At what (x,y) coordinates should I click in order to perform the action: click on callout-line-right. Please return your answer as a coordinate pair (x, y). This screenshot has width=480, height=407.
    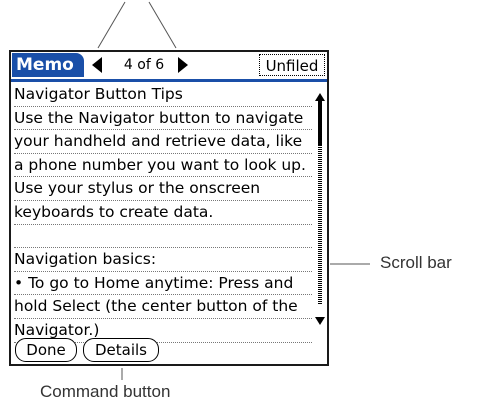
    Looking at the image, I should click on (162, 25).